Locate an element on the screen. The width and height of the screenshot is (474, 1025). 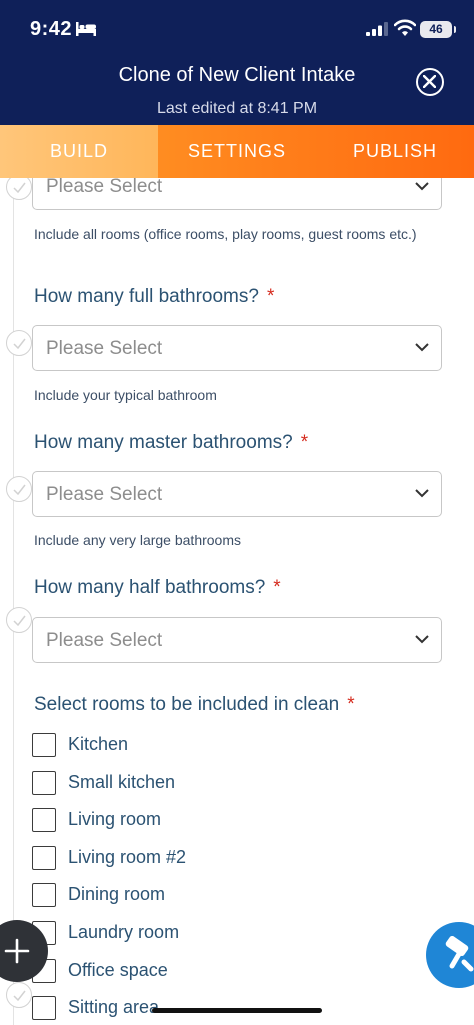
checkbox-label: Sitting area is located at coordinates (114, 1007).